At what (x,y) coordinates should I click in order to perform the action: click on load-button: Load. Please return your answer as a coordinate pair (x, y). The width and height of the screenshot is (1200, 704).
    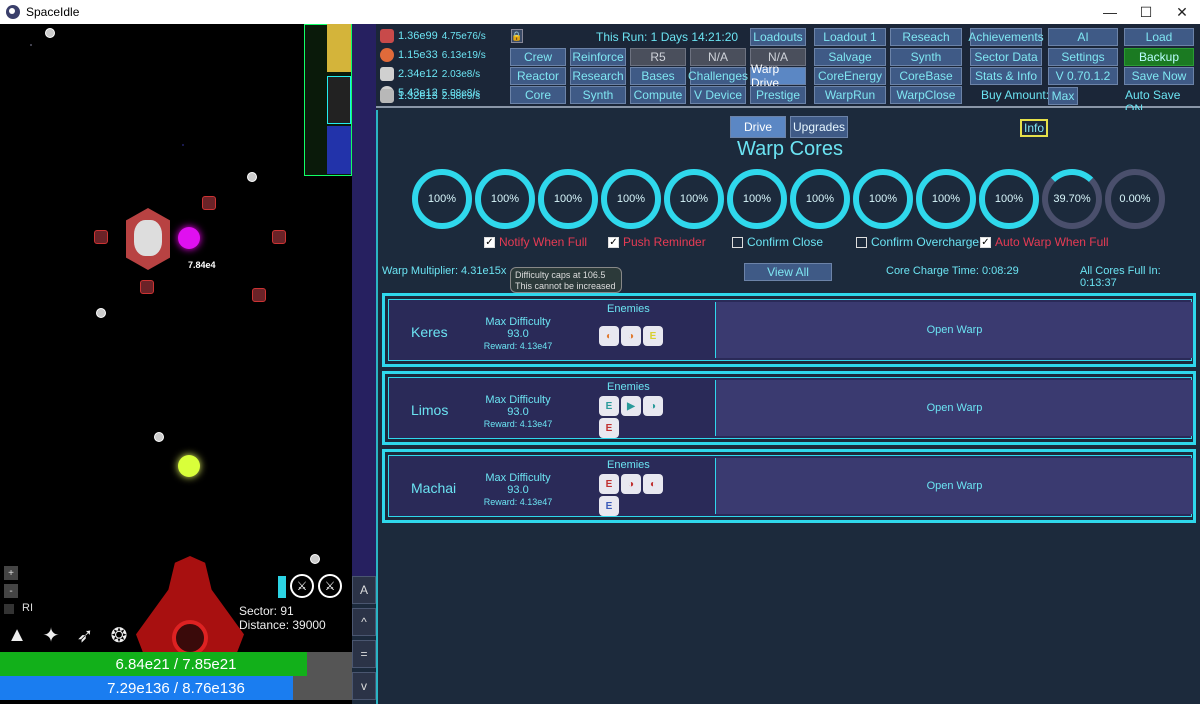
    Looking at the image, I should click on (1159, 37).